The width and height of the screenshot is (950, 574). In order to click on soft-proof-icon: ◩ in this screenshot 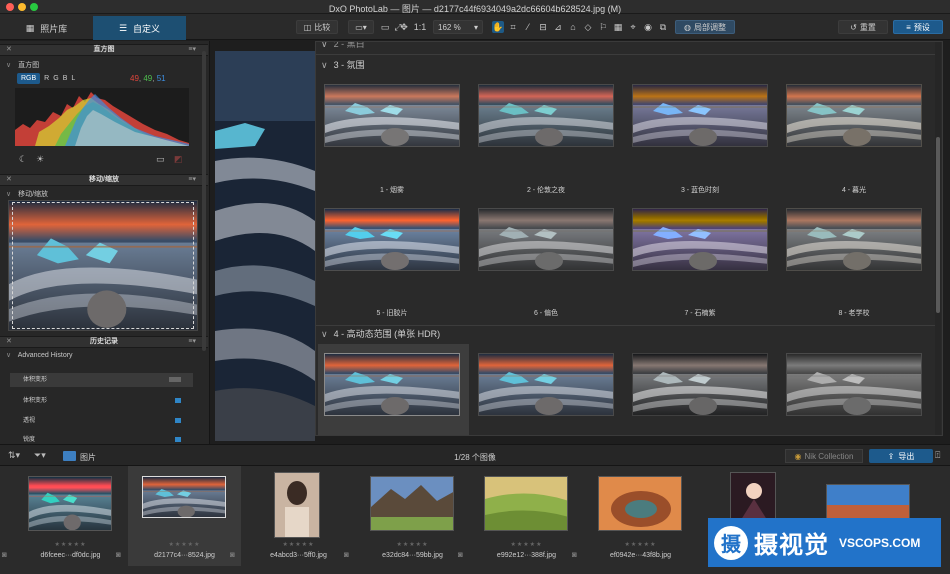, I will do `click(178, 159)`.